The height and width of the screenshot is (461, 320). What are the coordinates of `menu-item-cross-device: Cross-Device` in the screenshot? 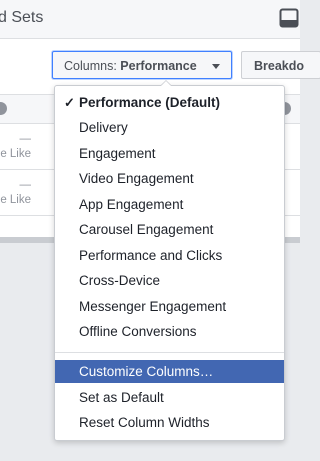 It's located at (169, 280).